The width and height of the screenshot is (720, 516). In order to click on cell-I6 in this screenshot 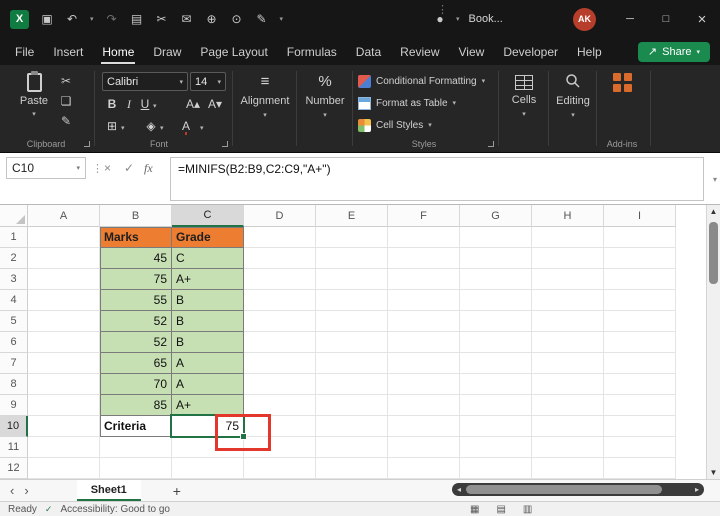, I will do `click(640, 342)`.